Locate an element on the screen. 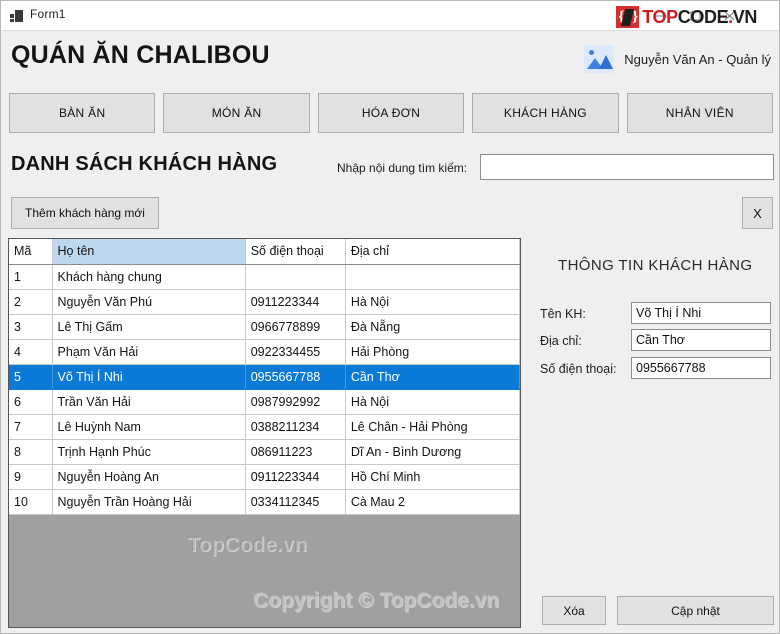 The width and height of the screenshot is (780, 634). cell-hoten: Lê Thị Gấm is located at coordinates (149, 327).